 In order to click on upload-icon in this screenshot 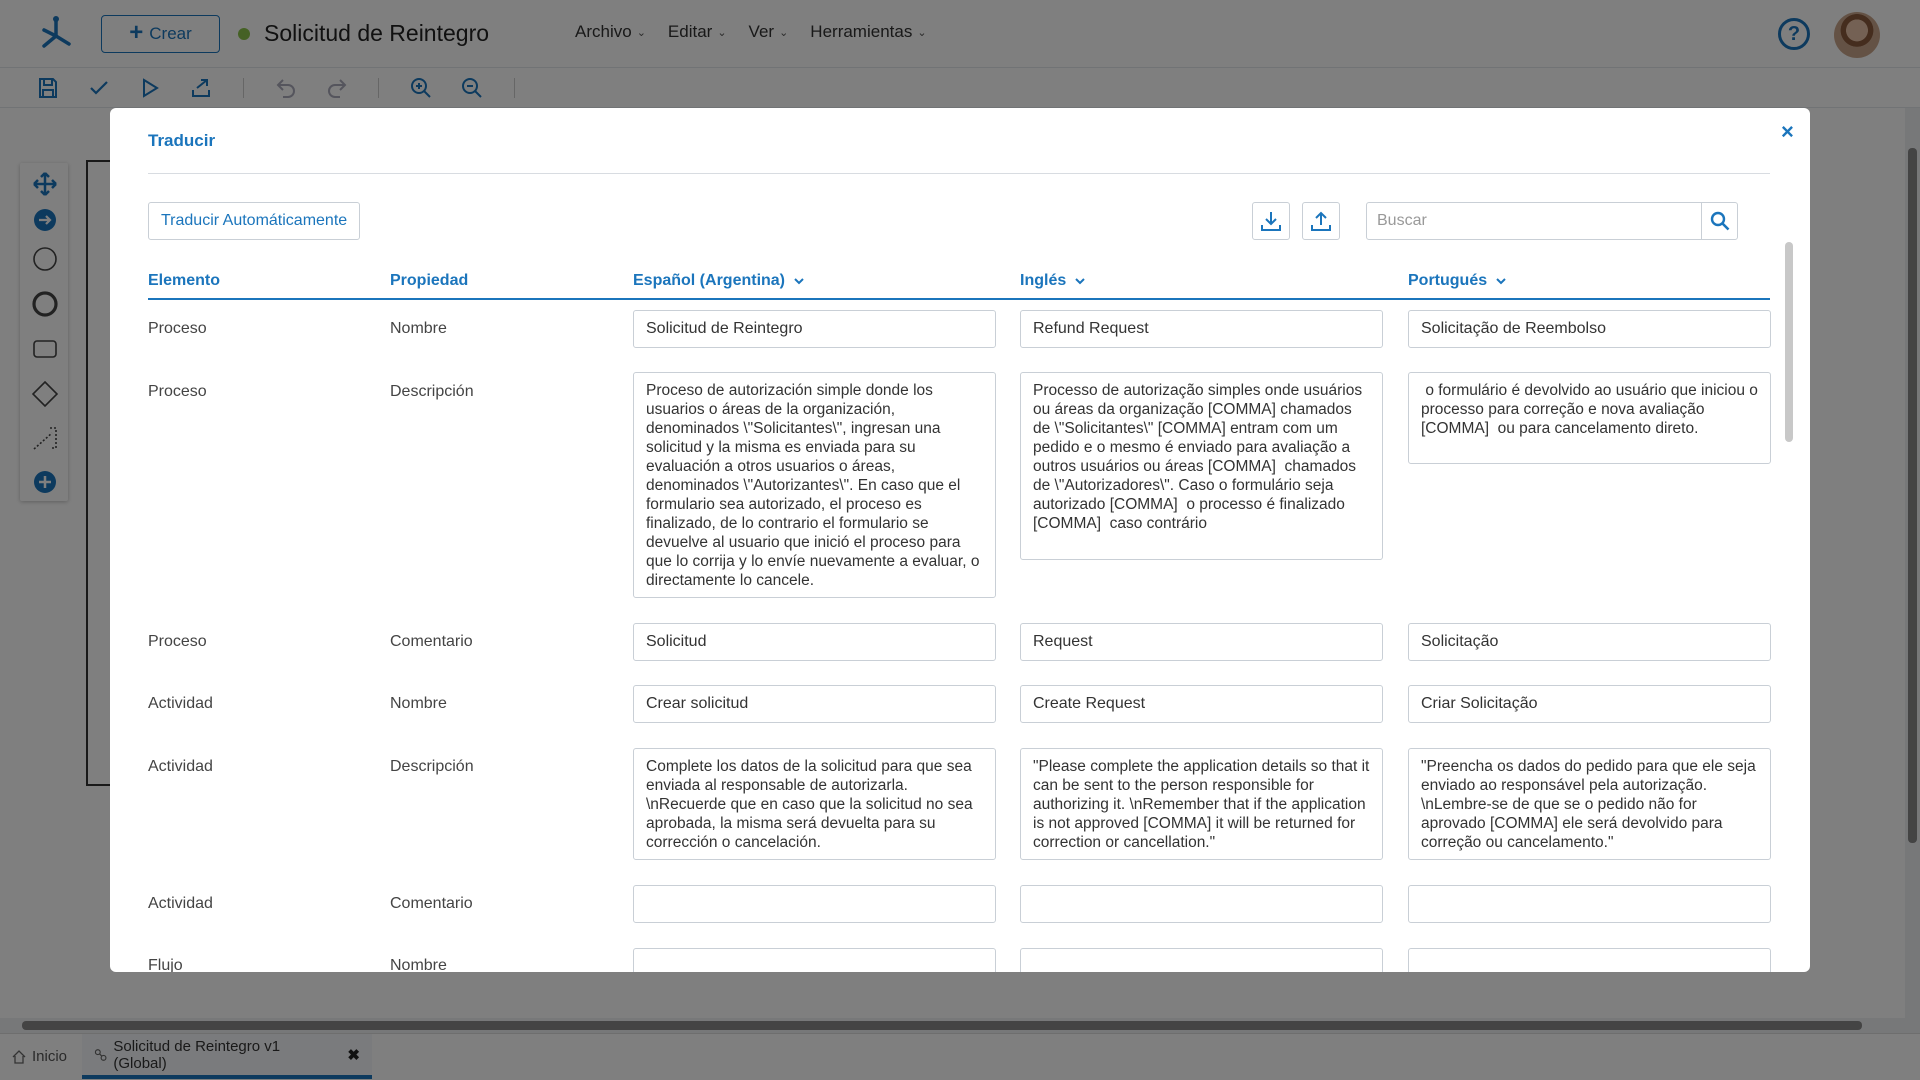, I will do `click(1321, 221)`.